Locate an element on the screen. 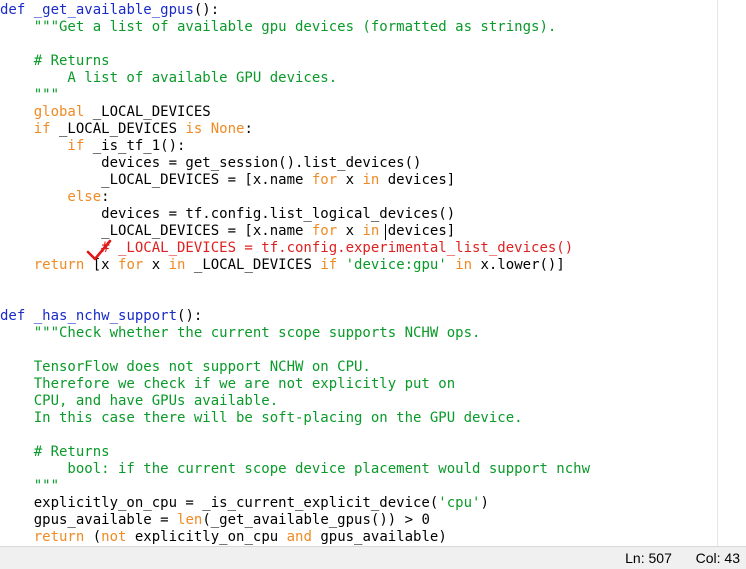  code-line: CPU, and have GPUs available. is located at coordinates (366, 401).